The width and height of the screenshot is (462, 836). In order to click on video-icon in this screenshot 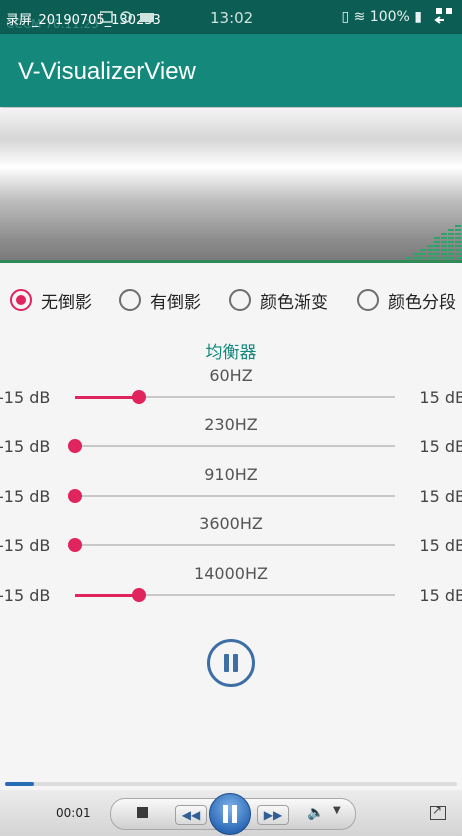, I will do `click(147, 17)`.